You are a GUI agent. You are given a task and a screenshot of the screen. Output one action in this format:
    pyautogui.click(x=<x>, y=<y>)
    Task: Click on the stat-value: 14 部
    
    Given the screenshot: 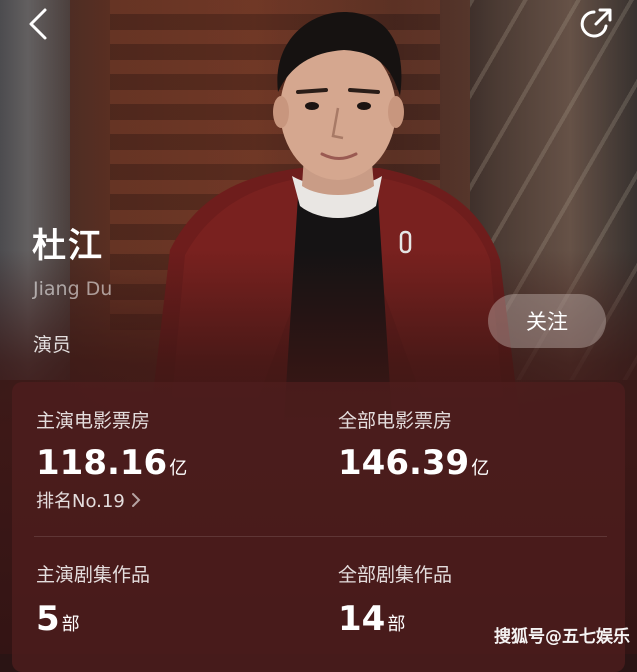 What is the action you would take?
    pyautogui.click(x=372, y=619)
    